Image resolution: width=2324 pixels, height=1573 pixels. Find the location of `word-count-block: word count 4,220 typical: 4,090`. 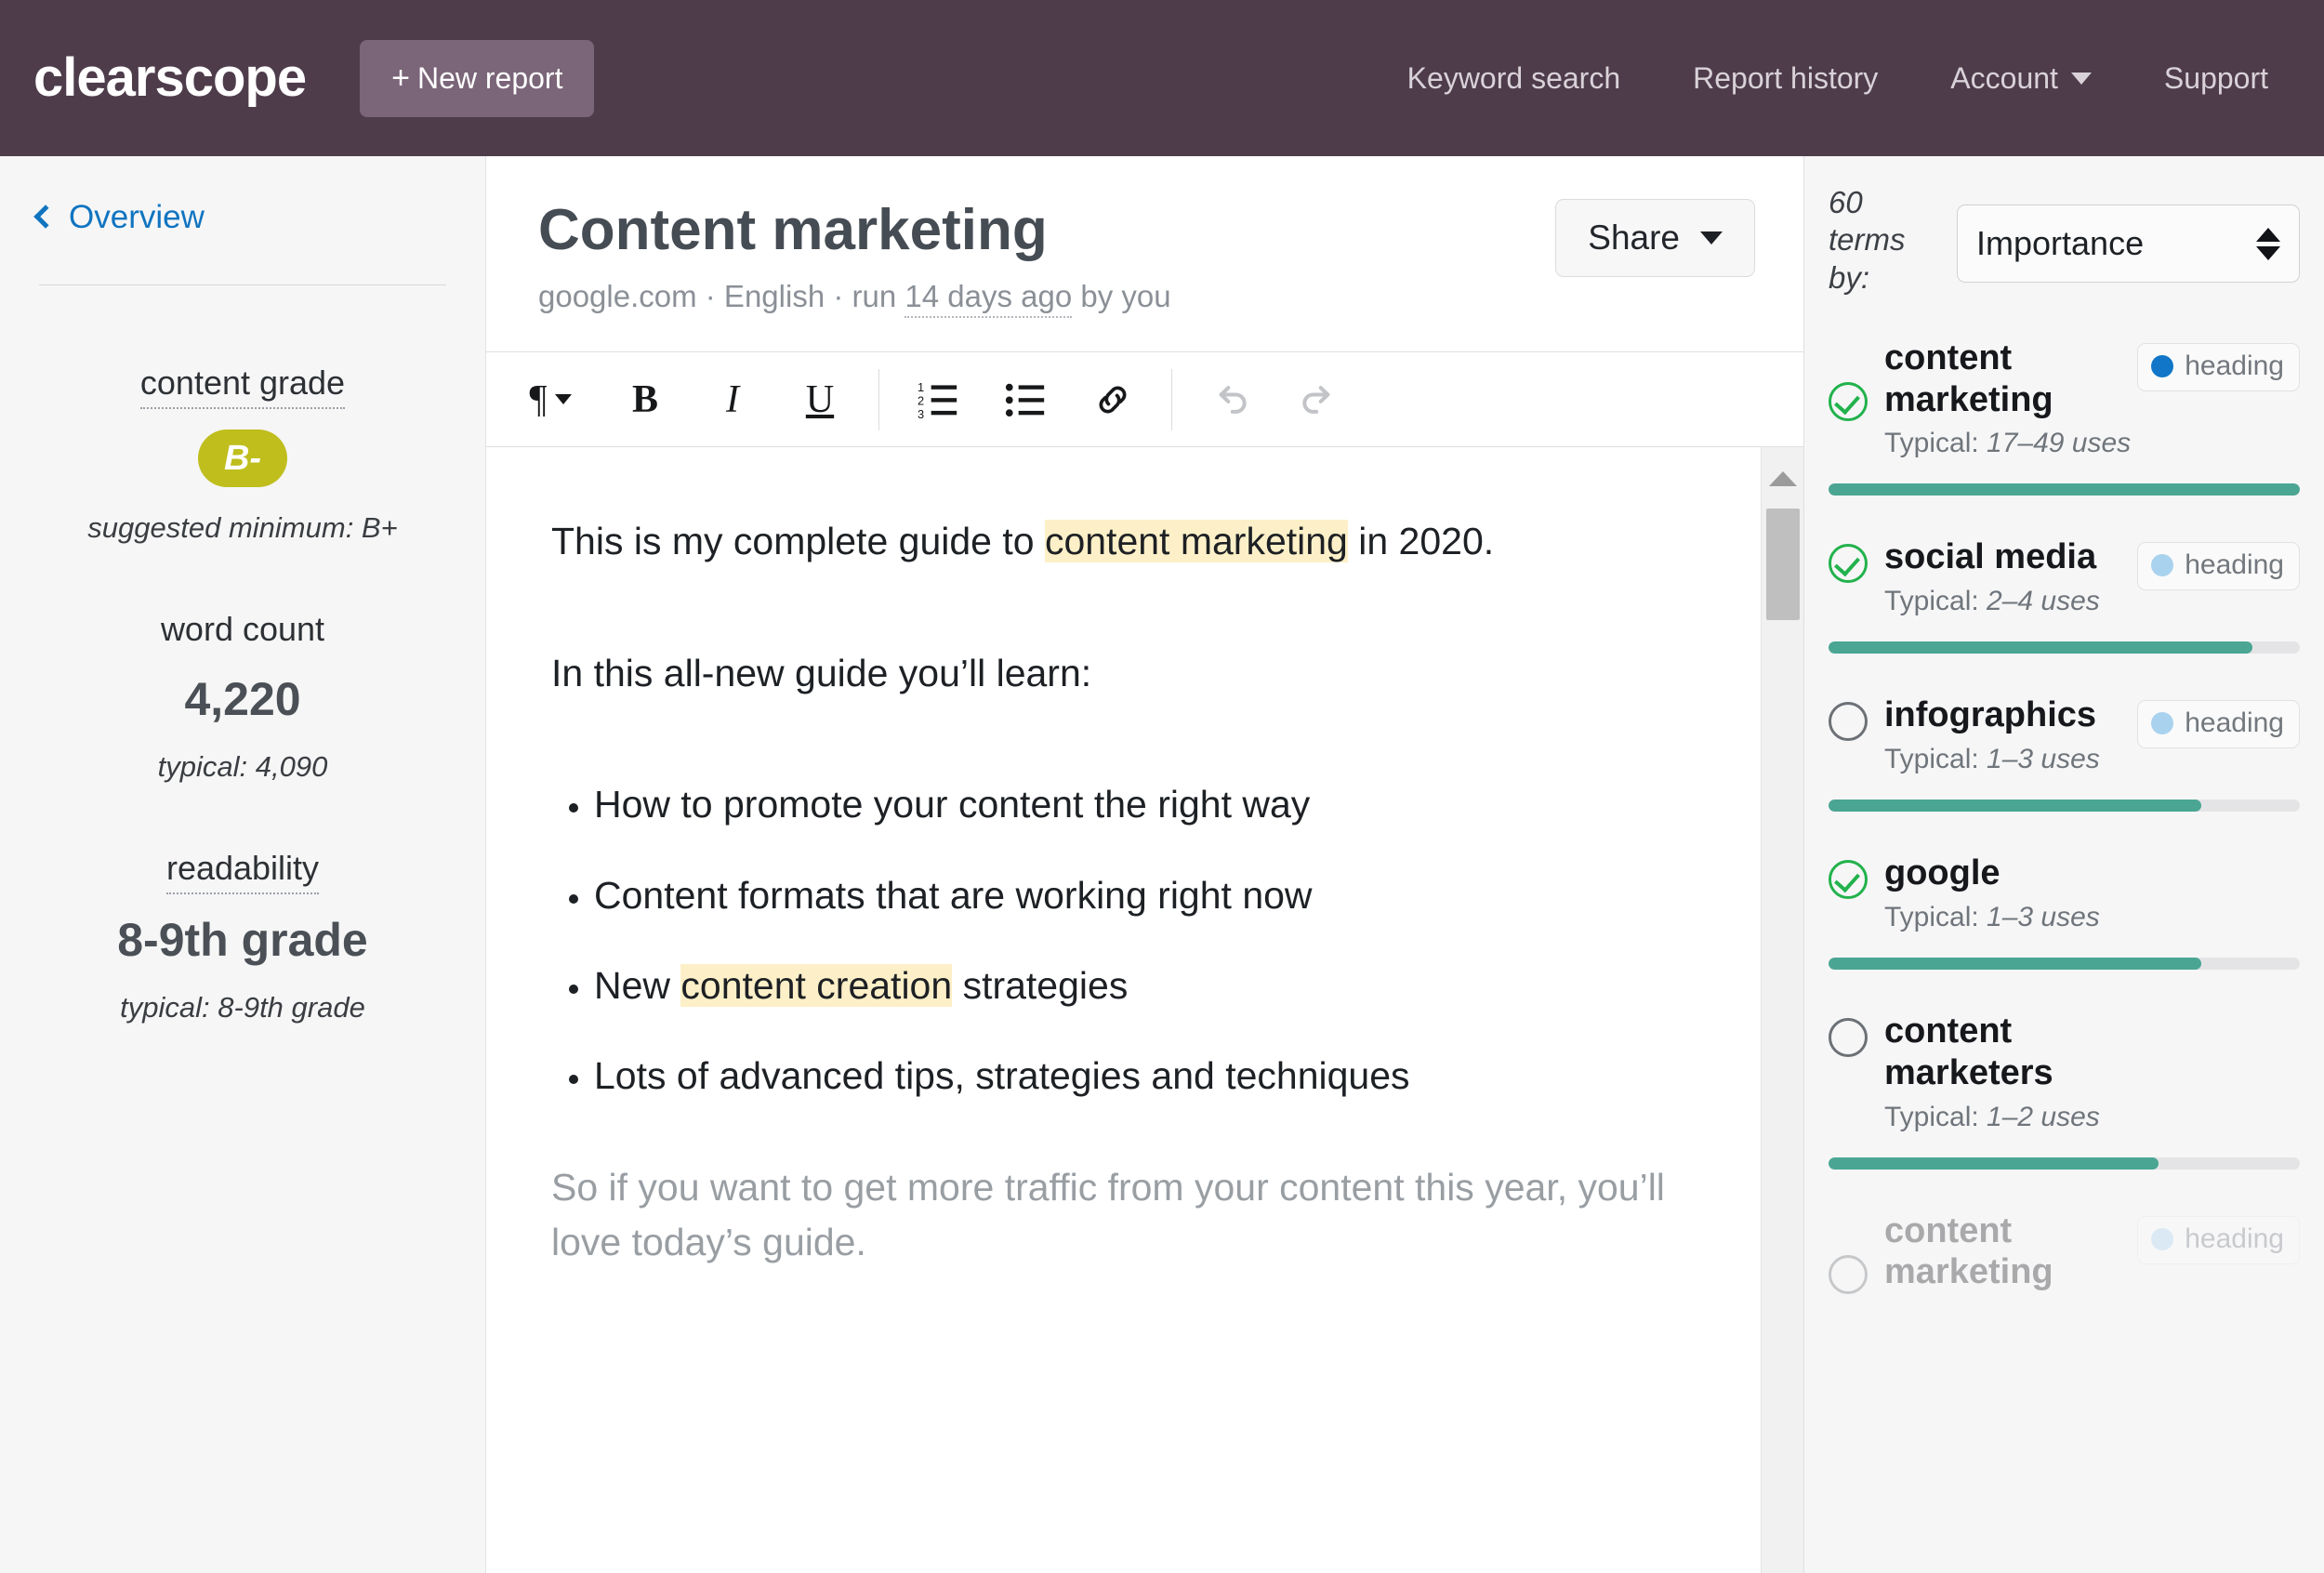

word-count-block: word count 4,220 typical: 4,090 is located at coordinates (242, 697).